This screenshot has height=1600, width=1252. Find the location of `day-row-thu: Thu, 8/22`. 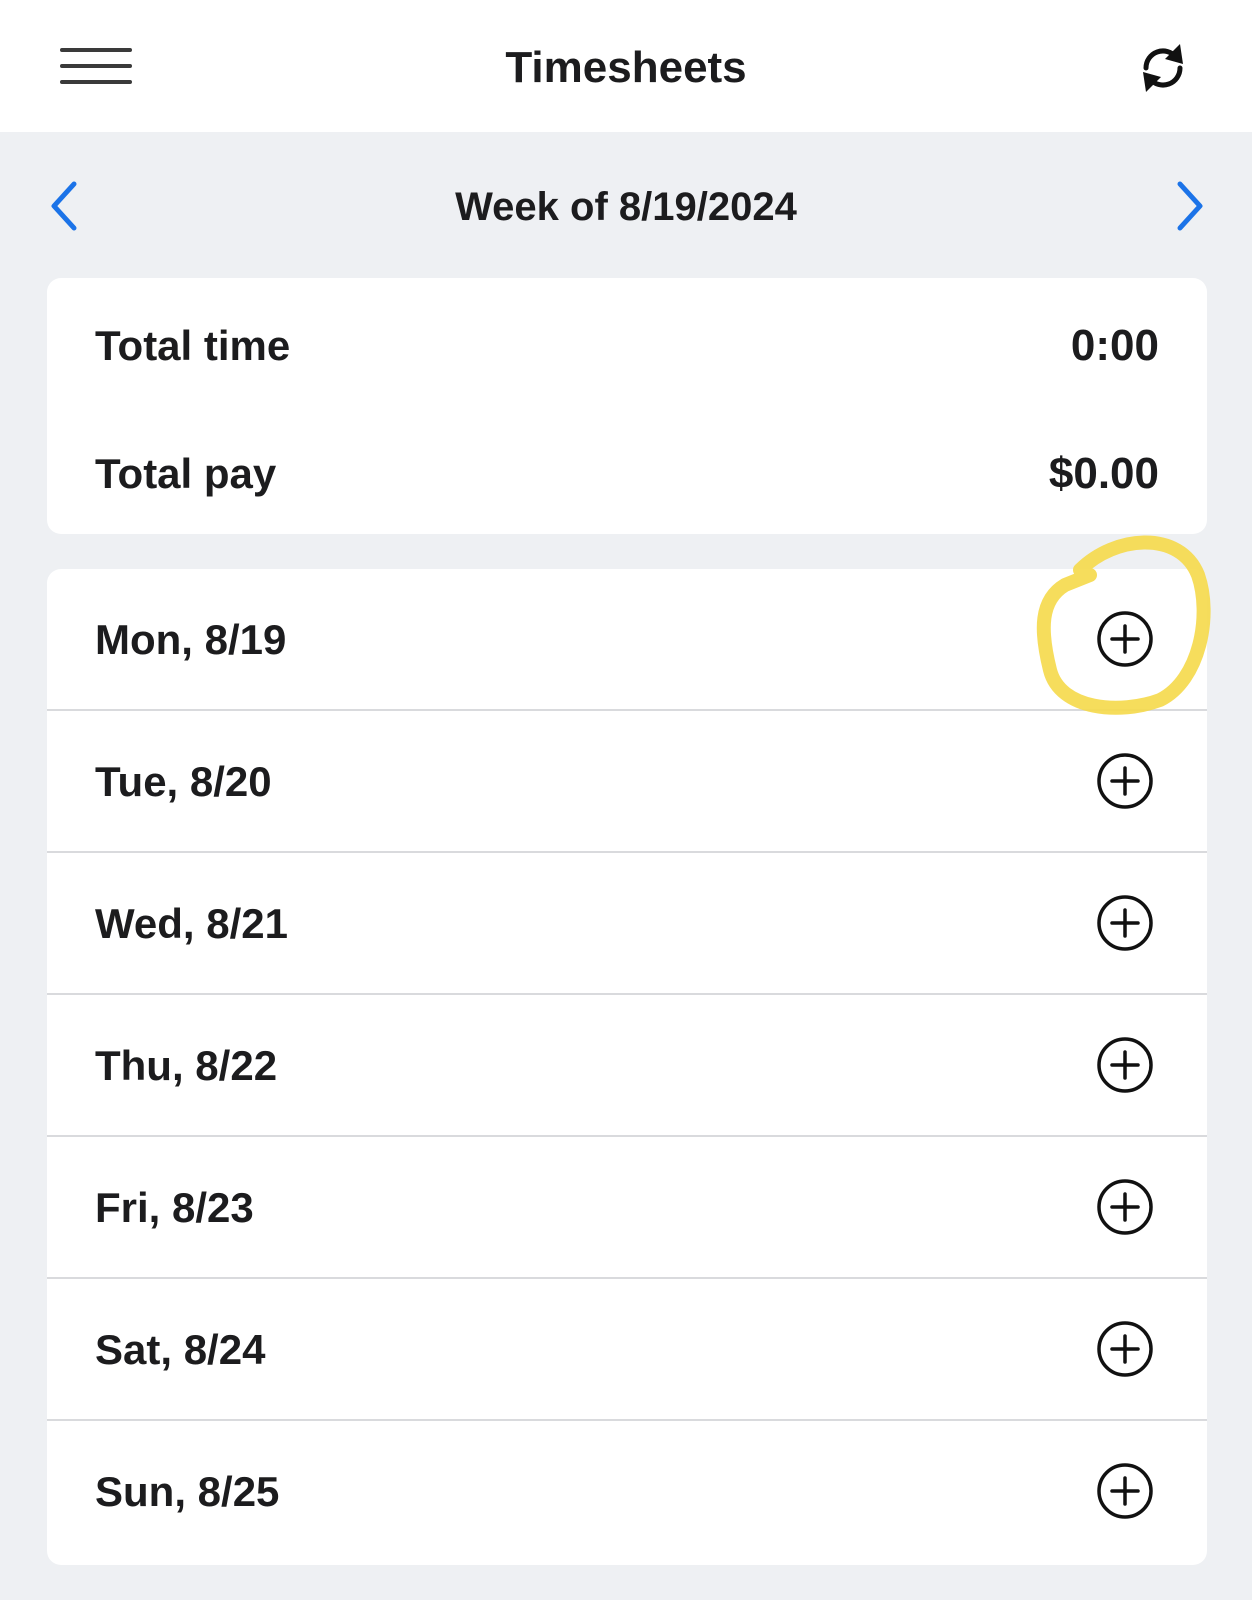

day-row-thu: Thu, 8/22 is located at coordinates (627, 1066).